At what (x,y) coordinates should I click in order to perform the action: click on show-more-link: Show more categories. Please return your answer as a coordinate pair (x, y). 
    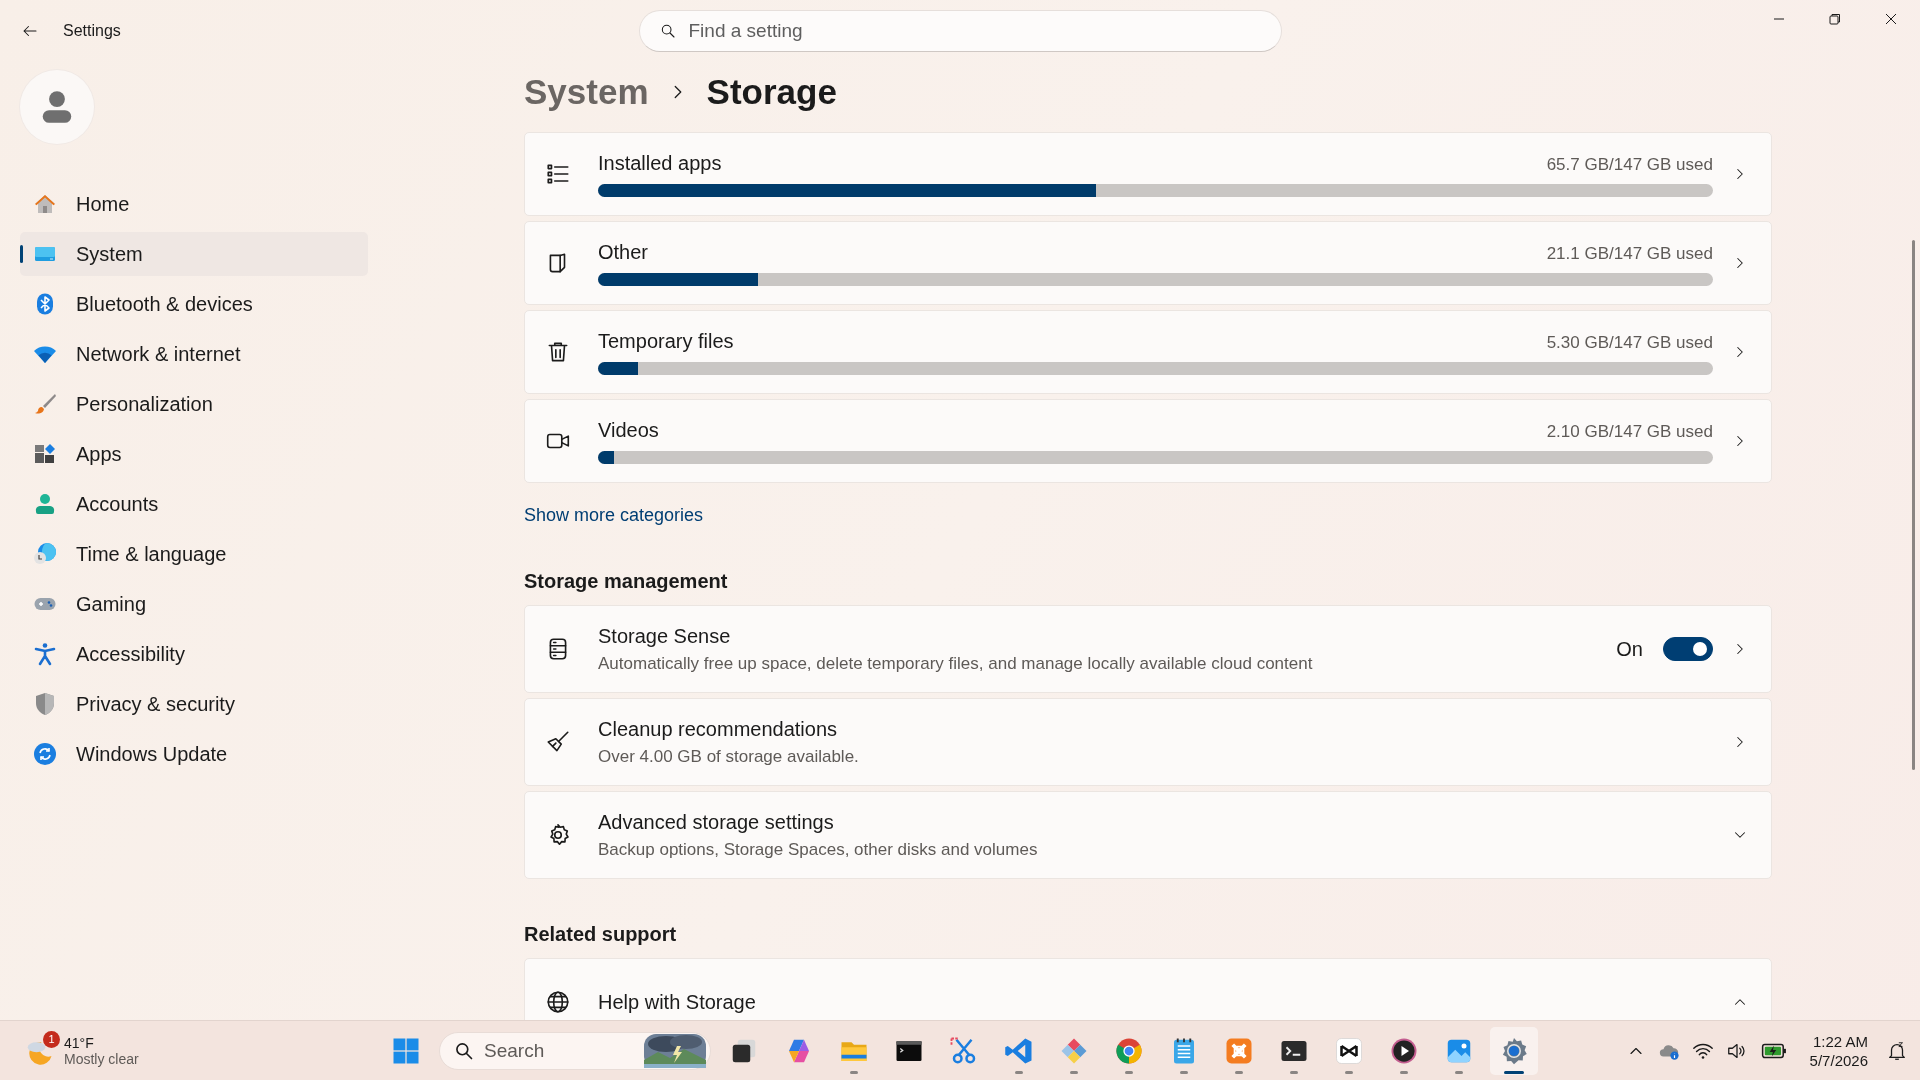
    Looking at the image, I should click on (614, 515).